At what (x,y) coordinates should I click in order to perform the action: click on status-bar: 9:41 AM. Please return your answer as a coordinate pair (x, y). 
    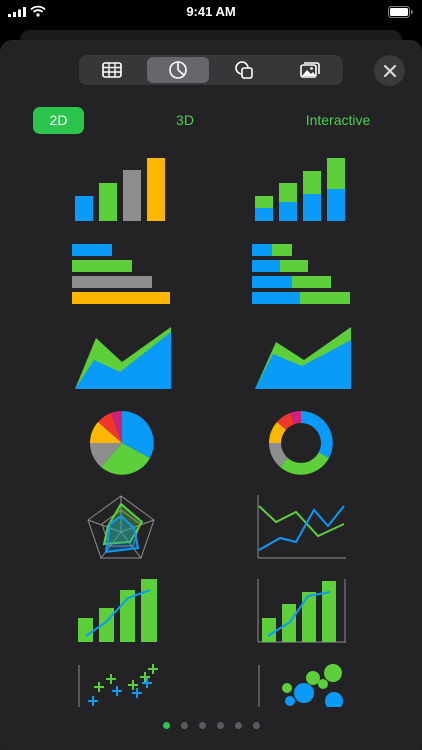
    Looking at the image, I should click on (211, 12).